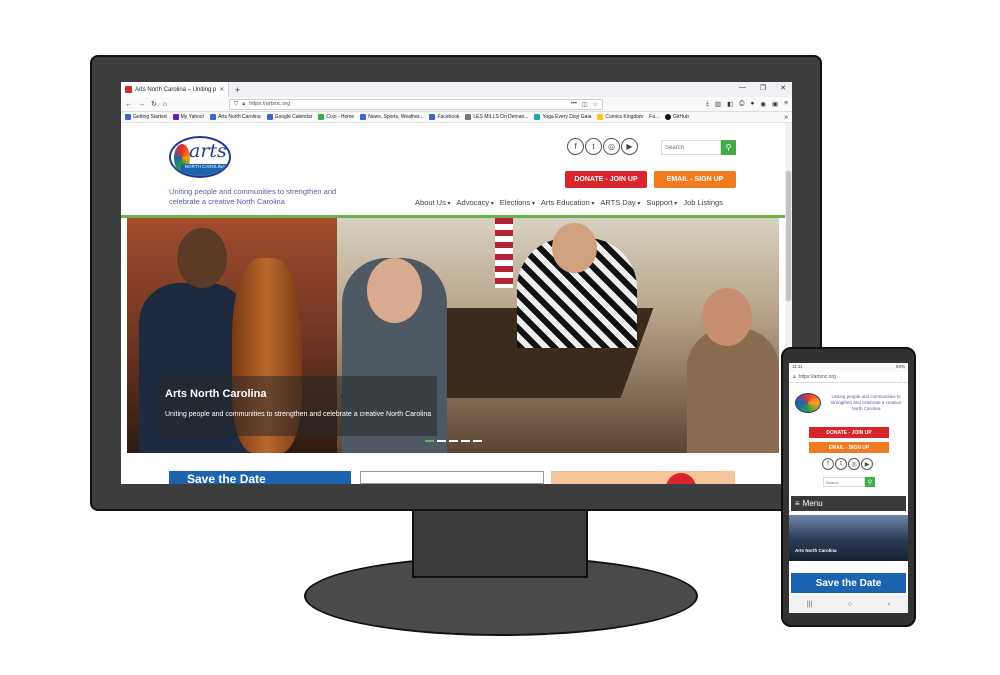 Image resolution: width=1000 pixels, height=675 pixels. Describe the element at coordinates (606, 179) in the screenshot. I see `donate-button: DONATE - JOIN UP` at that location.